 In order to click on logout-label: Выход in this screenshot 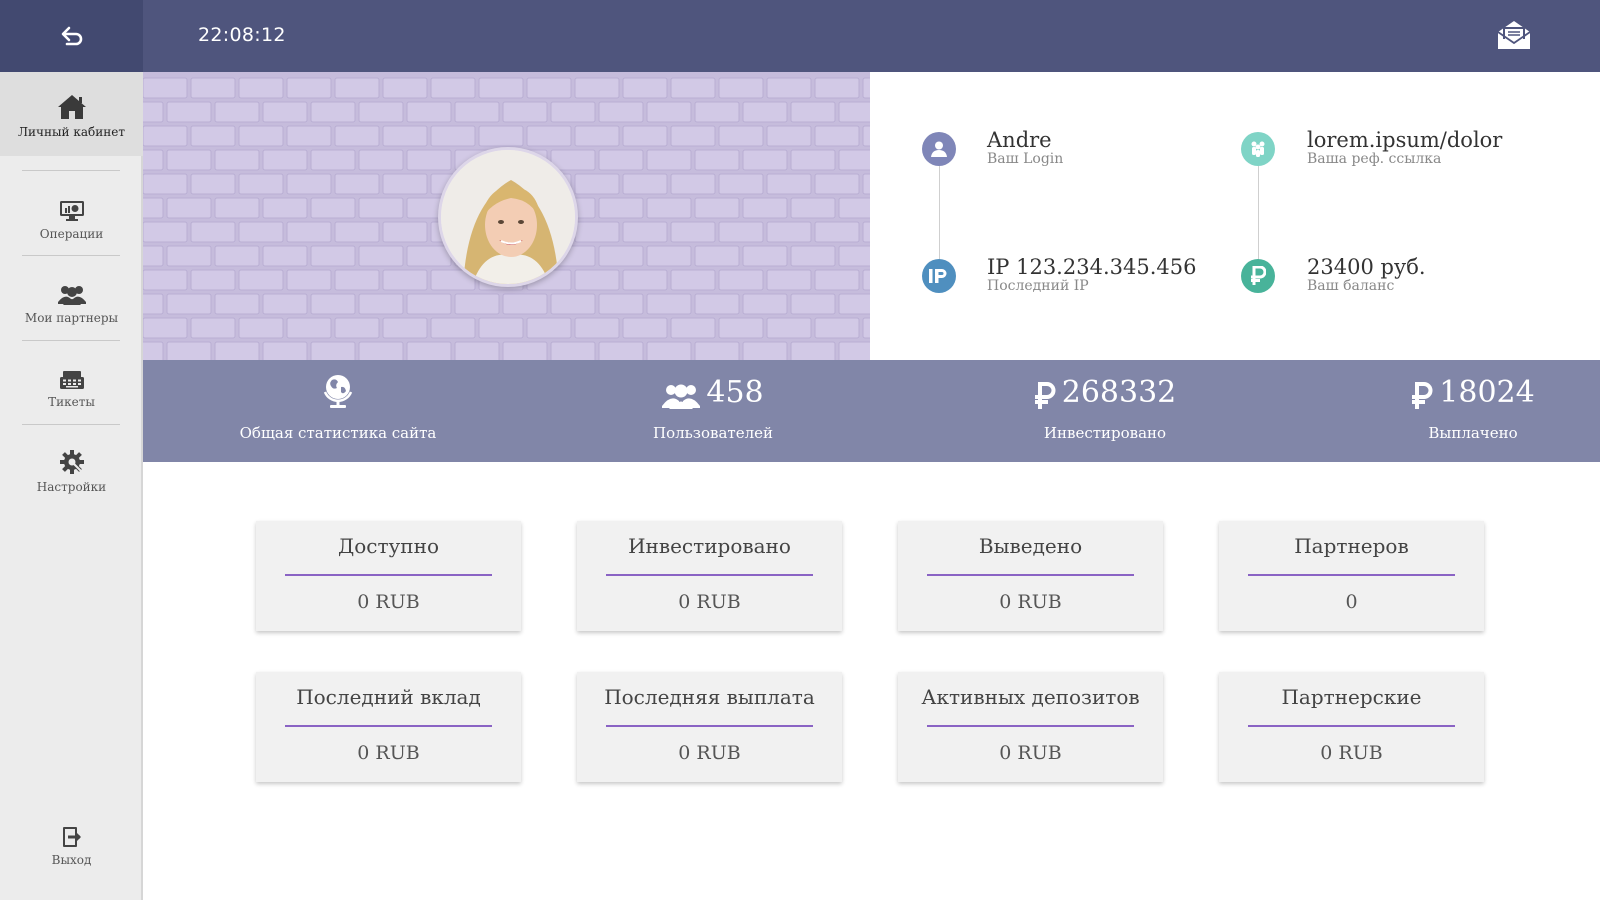, I will do `click(71, 859)`.